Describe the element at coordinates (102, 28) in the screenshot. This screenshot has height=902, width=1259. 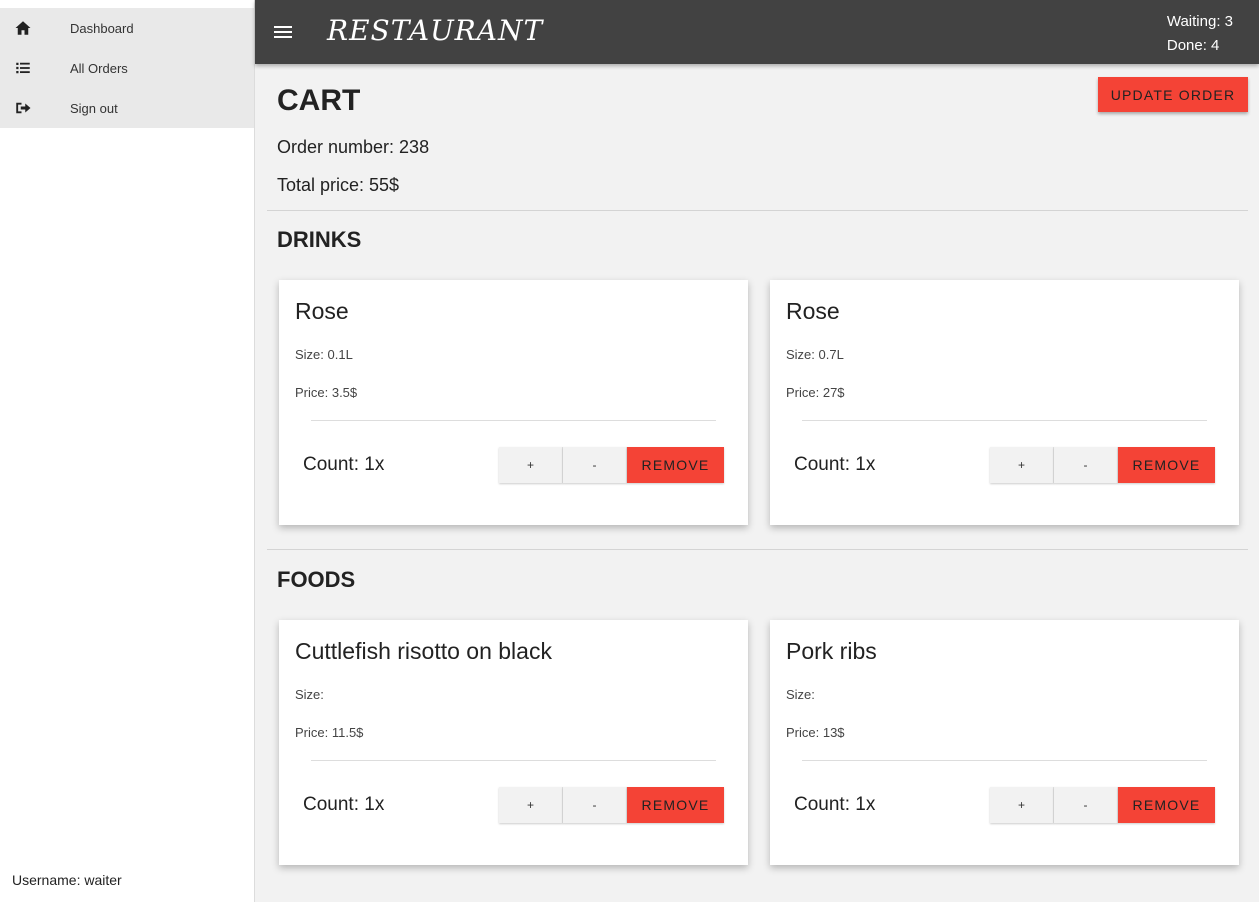
I see `sidebar-item-label: Dashboard` at that location.